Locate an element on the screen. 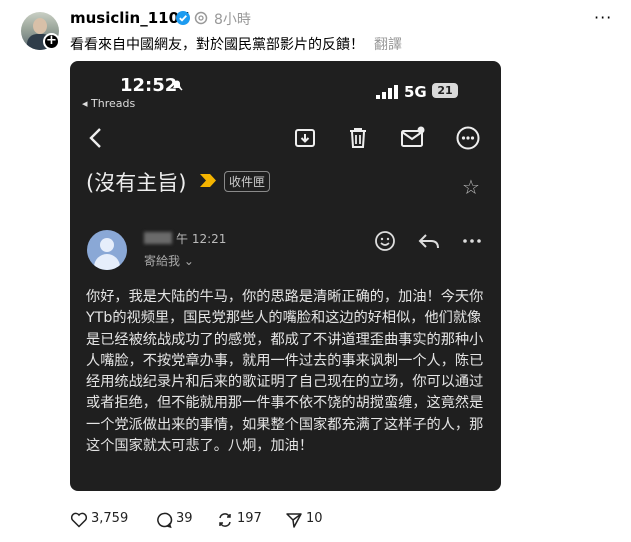  comment-icon is located at coordinates (164, 520).